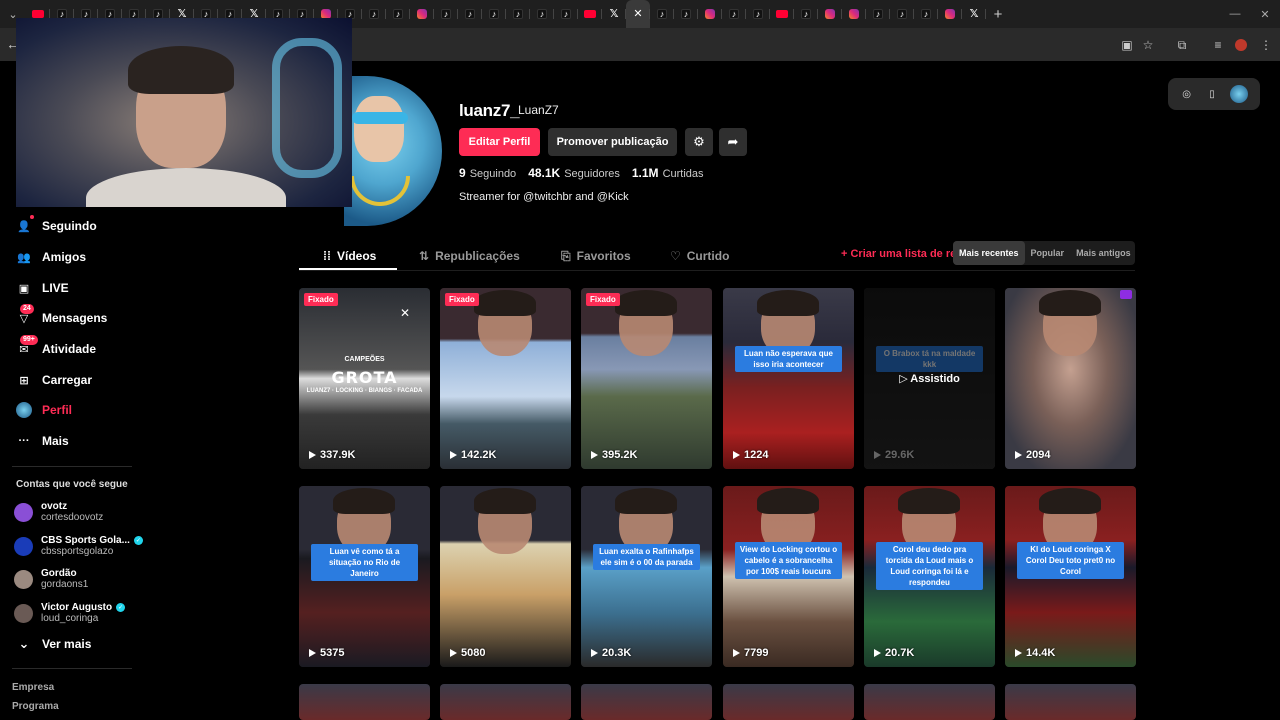 This screenshot has height=720, width=1280. What do you see at coordinates (1265, 14) in the screenshot?
I see `close-window-icon: ✕` at bounding box center [1265, 14].